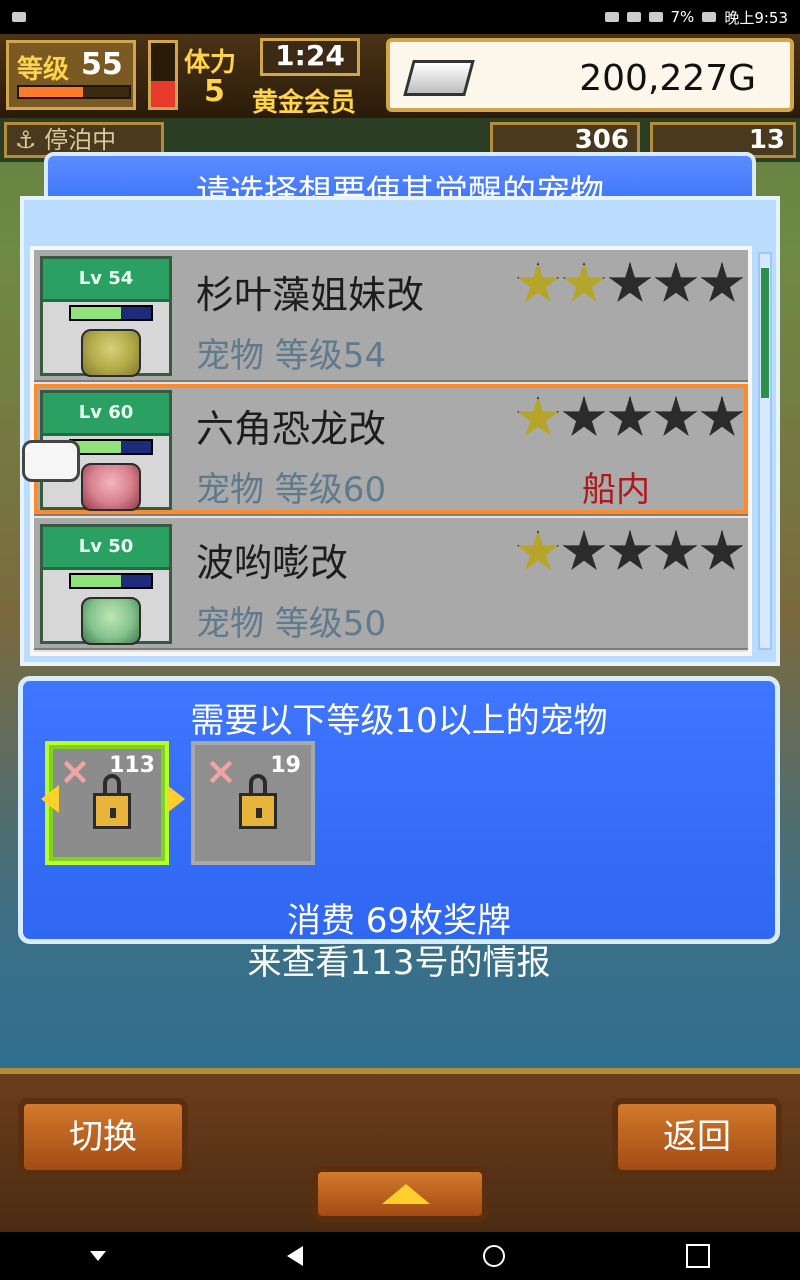 Image resolution: width=800 pixels, height=1280 pixels. What do you see at coordinates (43, 70) in the screenshot?
I see `level-label: 等级` at bounding box center [43, 70].